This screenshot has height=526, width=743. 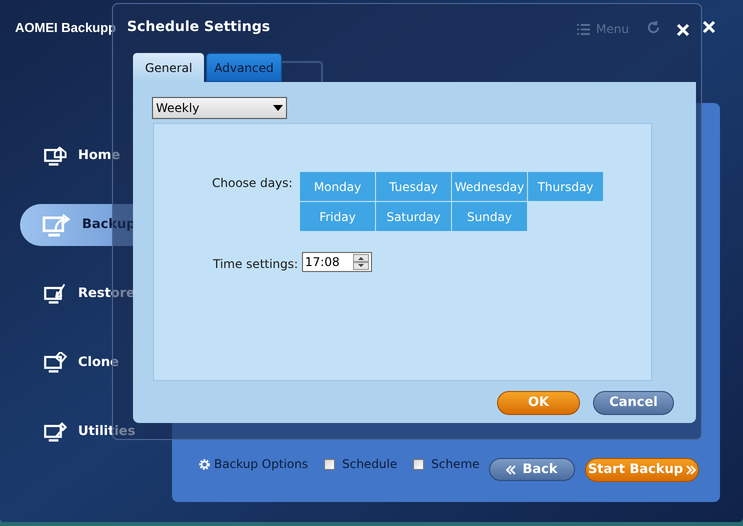 I want to click on day-button: Monday, so click(x=337, y=186).